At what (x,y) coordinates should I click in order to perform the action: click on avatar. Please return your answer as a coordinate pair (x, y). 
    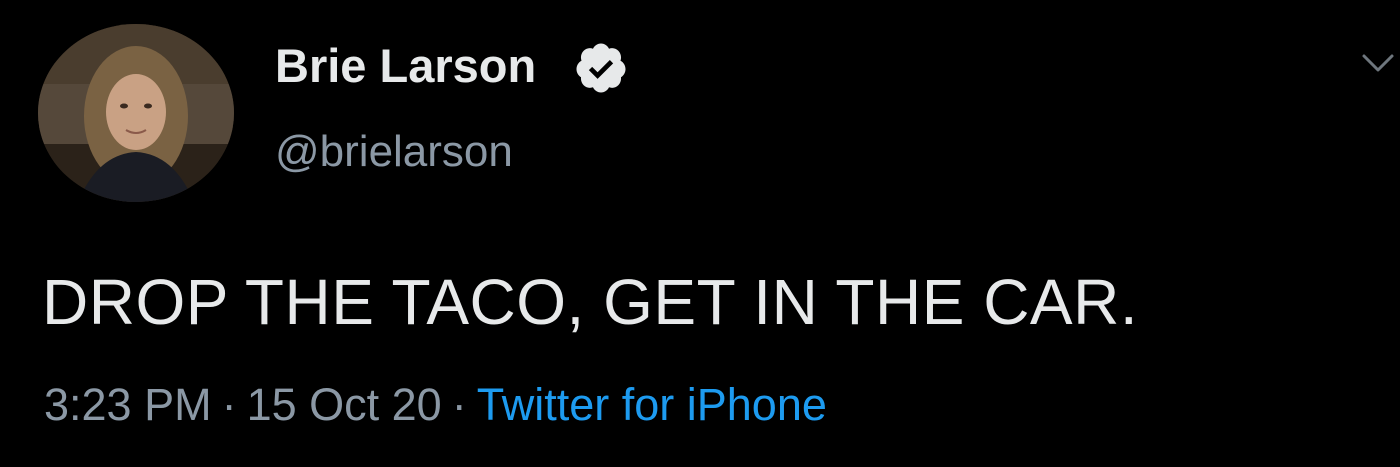
    Looking at the image, I should click on (136, 113).